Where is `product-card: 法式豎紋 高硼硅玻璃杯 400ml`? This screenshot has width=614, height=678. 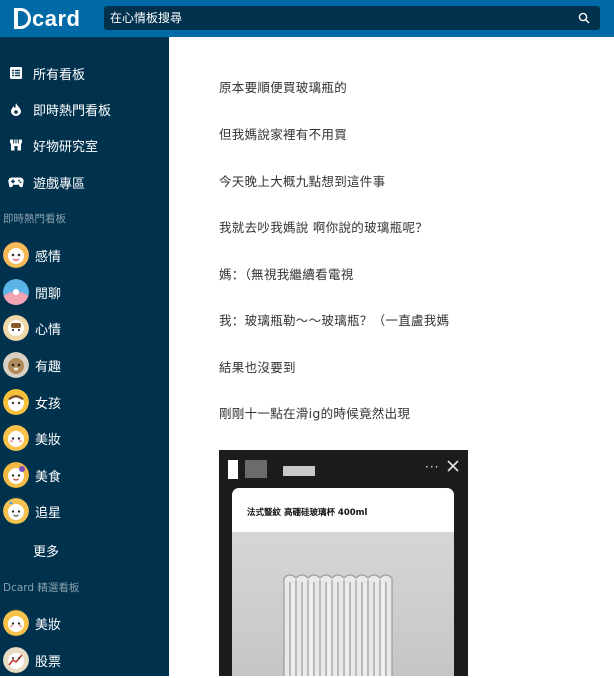
product-card: 法式豎紋 高硼硅玻璃杯 400ml is located at coordinates (343, 582).